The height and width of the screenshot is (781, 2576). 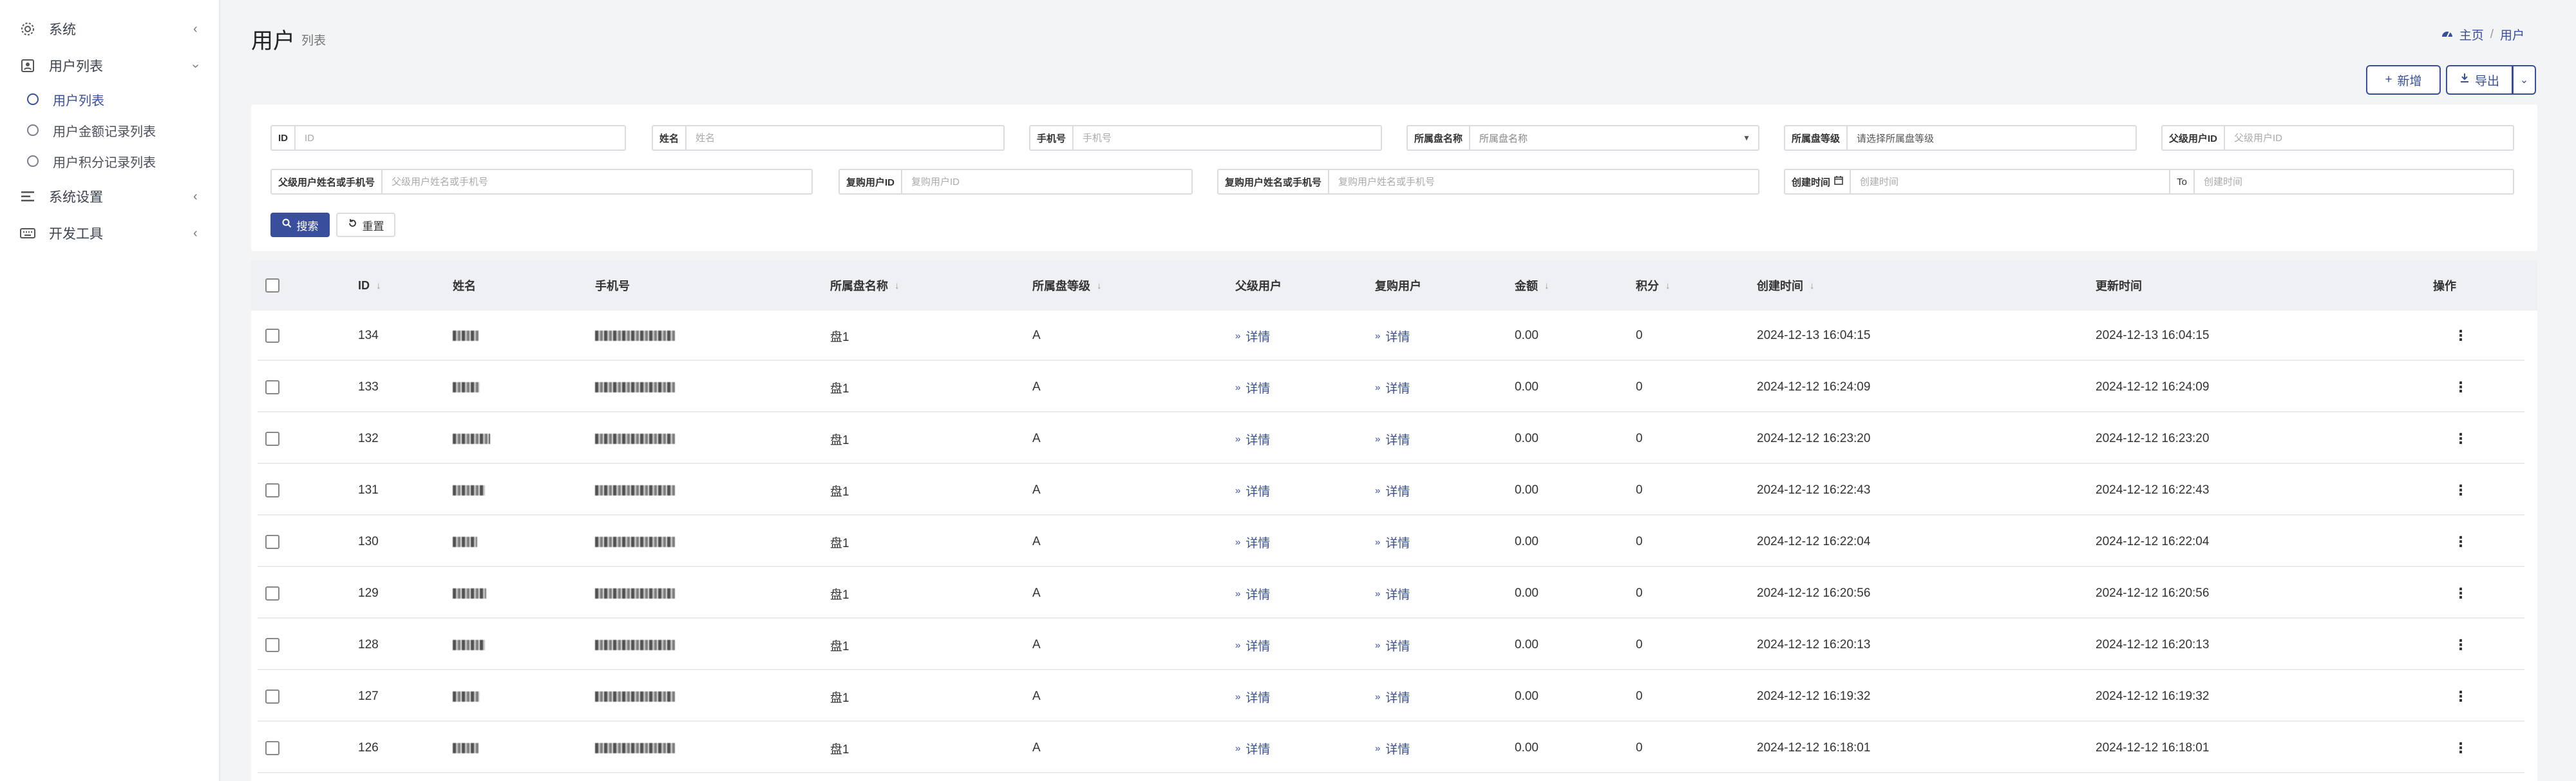 What do you see at coordinates (1067, 285) in the screenshot?
I see `column-header-disk-level: 所属盘等级 ↓` at bounding box center [1067, 285].